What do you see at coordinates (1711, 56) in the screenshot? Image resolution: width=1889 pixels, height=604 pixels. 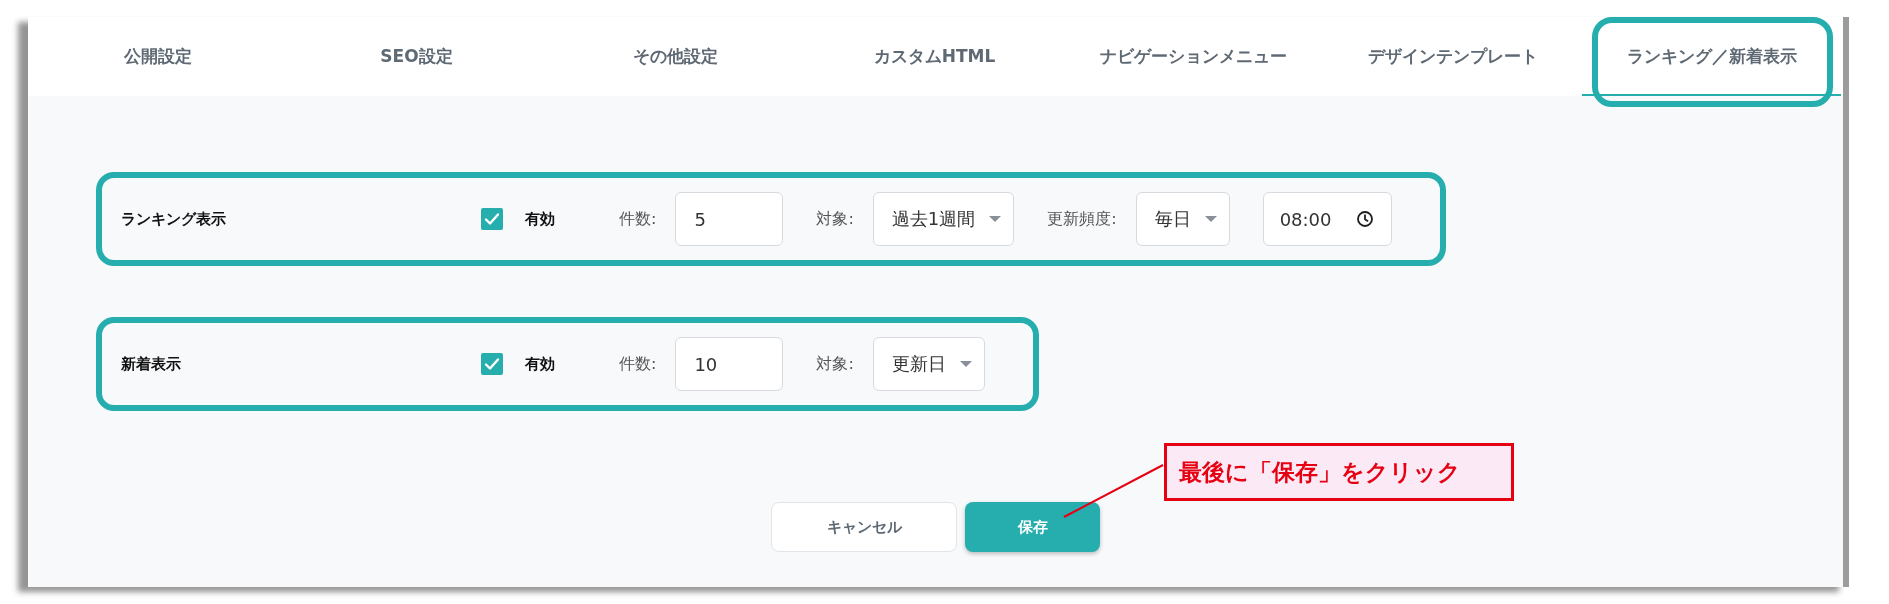 I see `tab: ランキング／新着表示` at bounding box center [1711, 56].